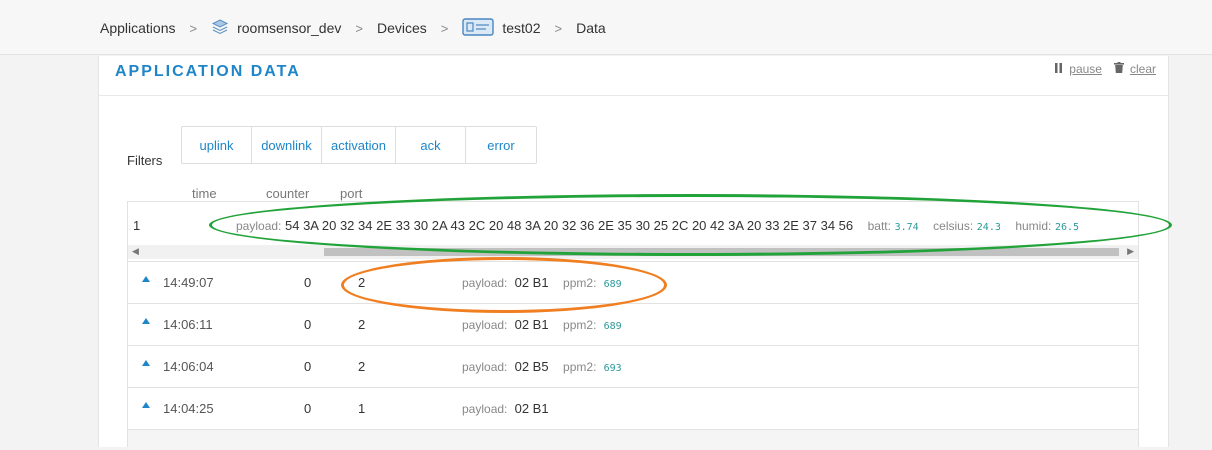 This screenshot has width=1212, height=450. Describe the element at coordinates (906, 227) in the screenshot. I see `batt-value: 3.74` at that location.